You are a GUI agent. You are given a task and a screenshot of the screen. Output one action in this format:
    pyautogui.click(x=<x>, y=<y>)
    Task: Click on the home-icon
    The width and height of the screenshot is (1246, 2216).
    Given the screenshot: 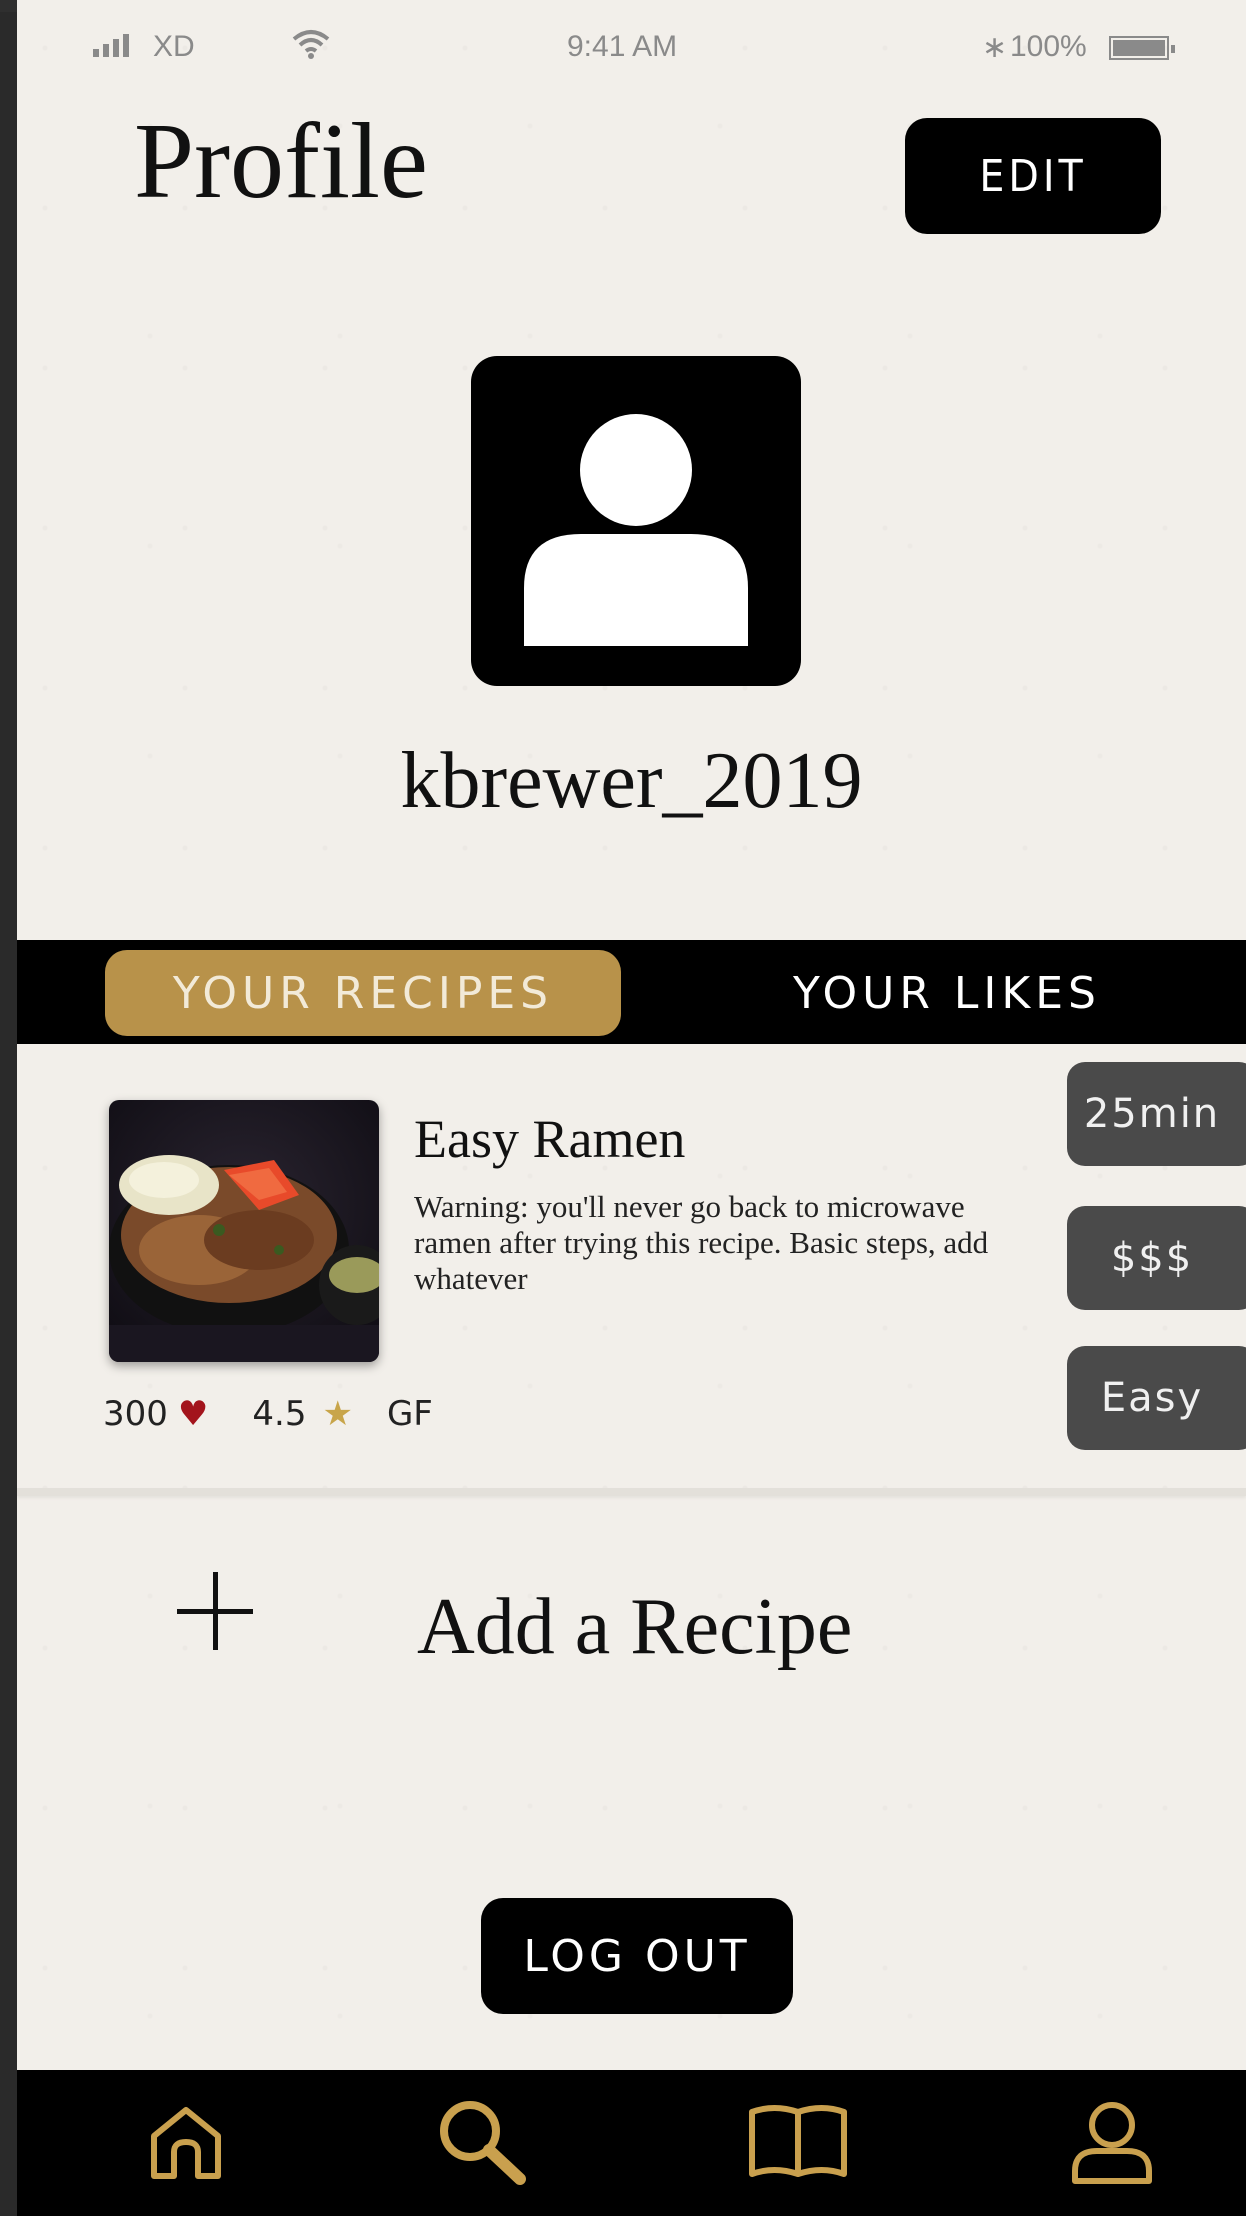 What is the action you would take?
    pyautogui.click(x=186, y=2143)
    